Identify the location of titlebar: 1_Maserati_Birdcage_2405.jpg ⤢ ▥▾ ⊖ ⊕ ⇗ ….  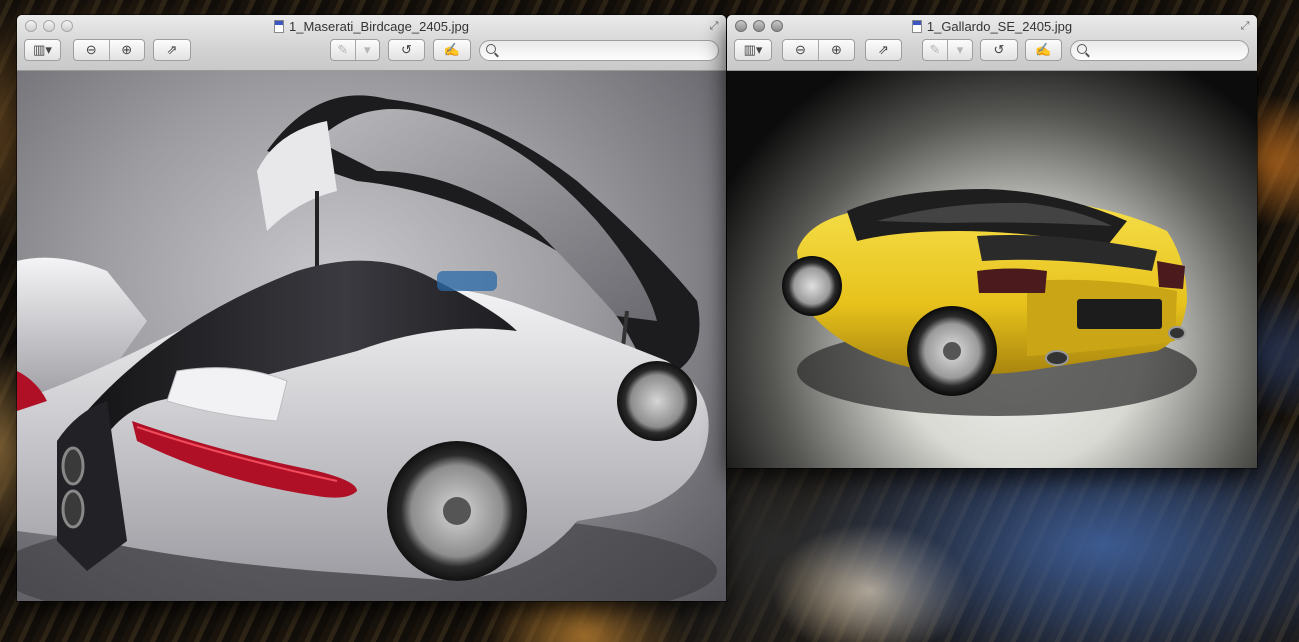
(371, 43).